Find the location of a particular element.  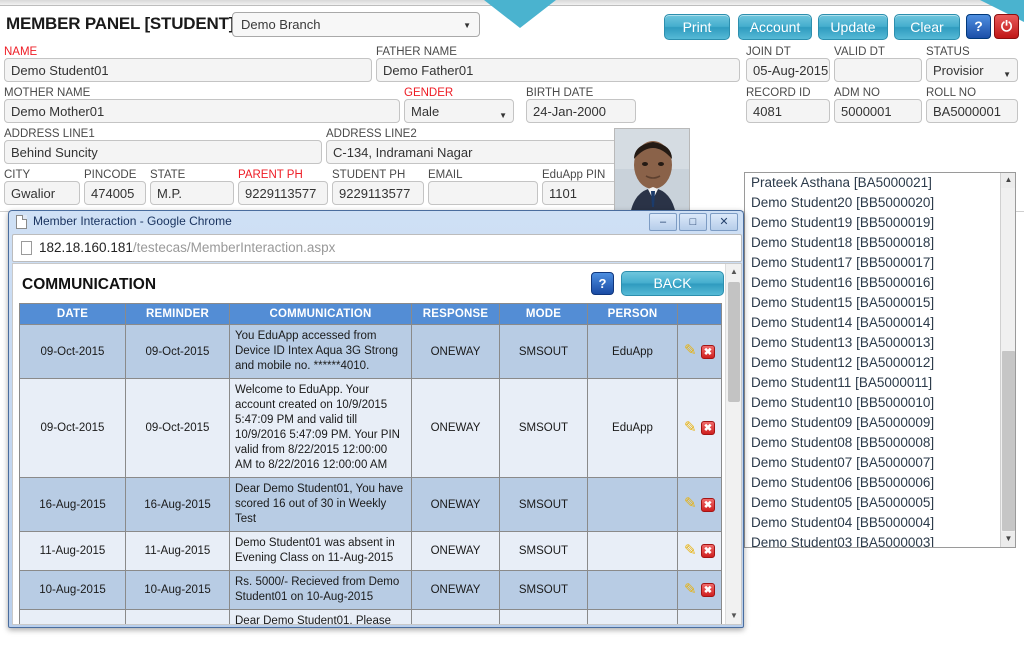

url-path: /testecas/MemberInteraction.aspx is located at coordinates (234, 247).